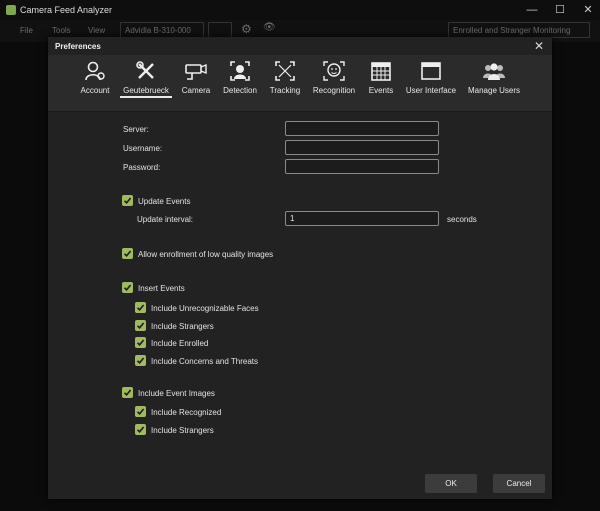 The width and height of the screenshot is (600, 511). I want to click on include-strangers-images-label: Include Strangers, so click(182, 430).